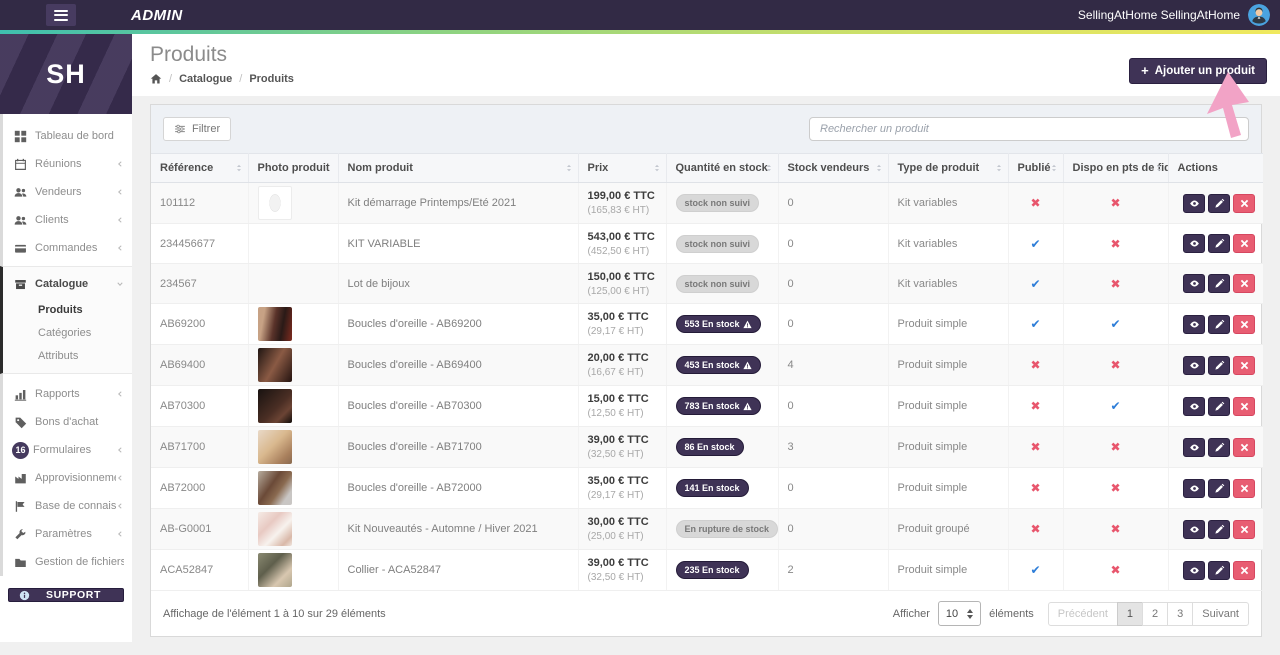  I want to click on price-ht: (125,00 € HT), so click(618, 291).